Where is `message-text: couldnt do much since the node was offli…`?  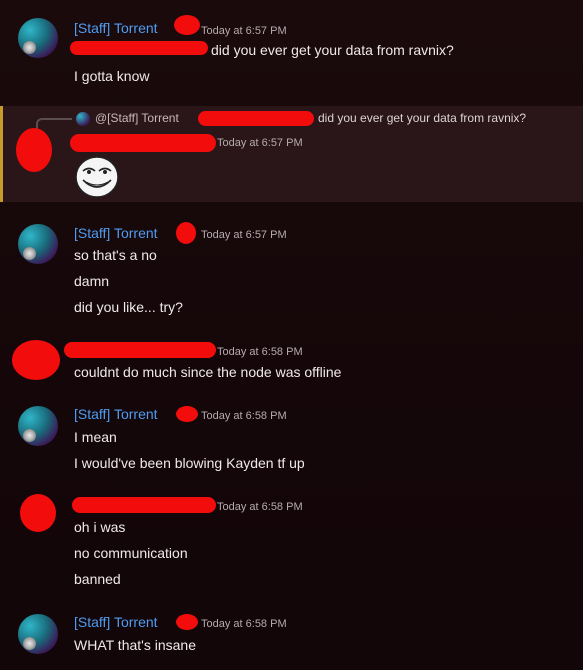
message-text: couldnt do much since the node was offli… is located at coordinates (208, 372).